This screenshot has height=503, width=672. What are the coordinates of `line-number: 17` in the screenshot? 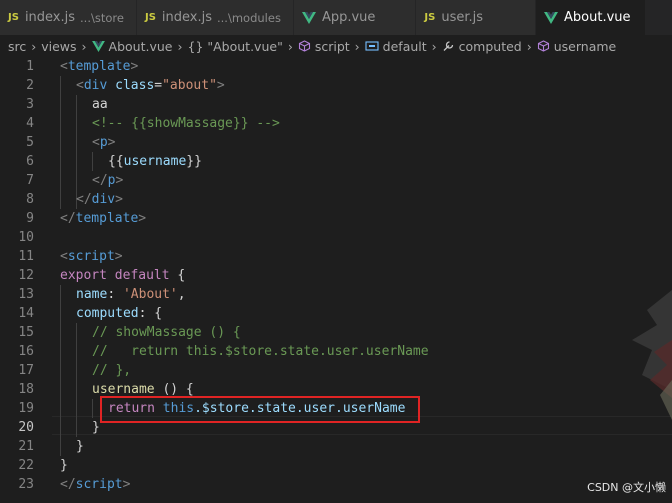 It's located at (26, 370).